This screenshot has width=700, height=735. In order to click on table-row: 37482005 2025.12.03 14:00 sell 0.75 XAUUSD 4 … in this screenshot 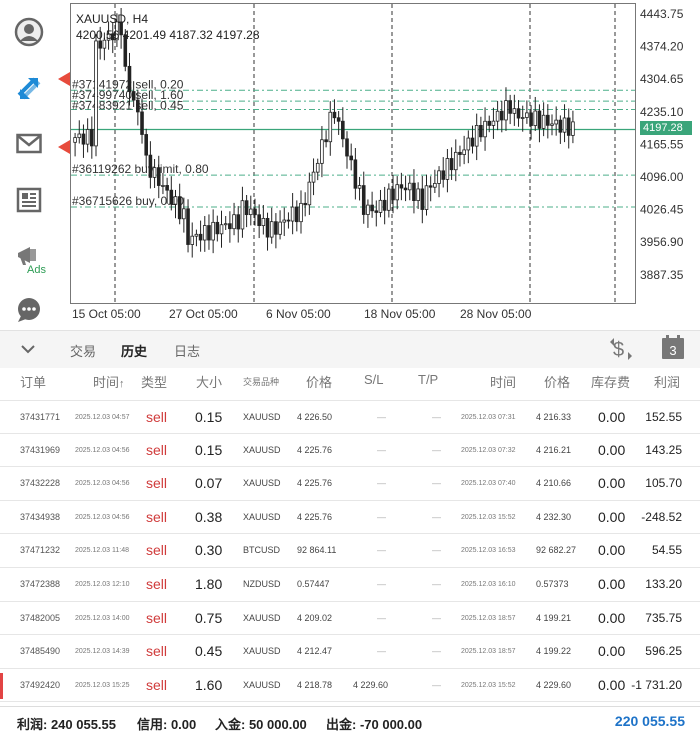, I will do `click(350, 619)`.